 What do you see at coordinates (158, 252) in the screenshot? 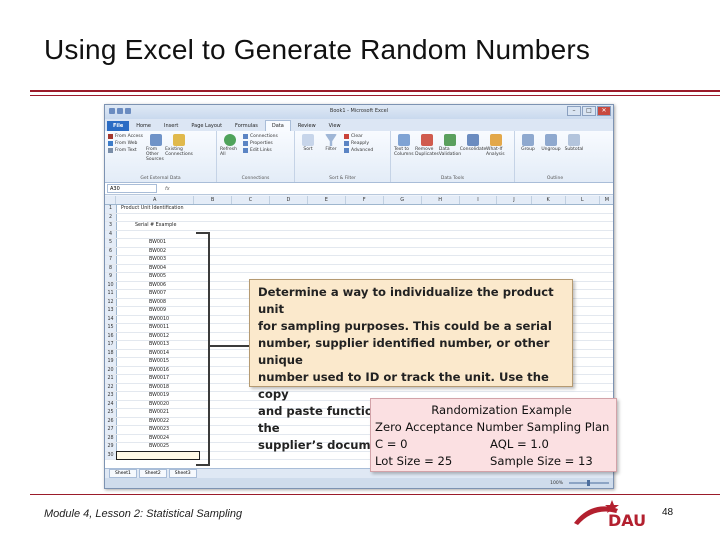
I see `cell-a: BW002` at bounding box center [158, 252].